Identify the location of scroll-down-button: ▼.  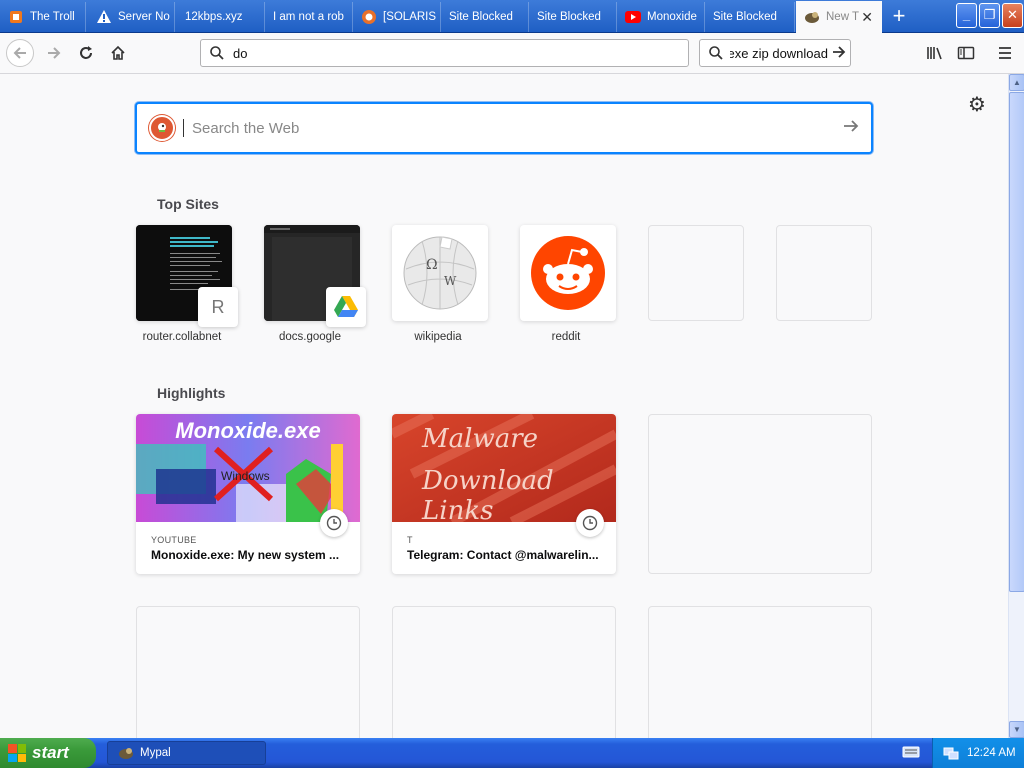
(1016, 729).